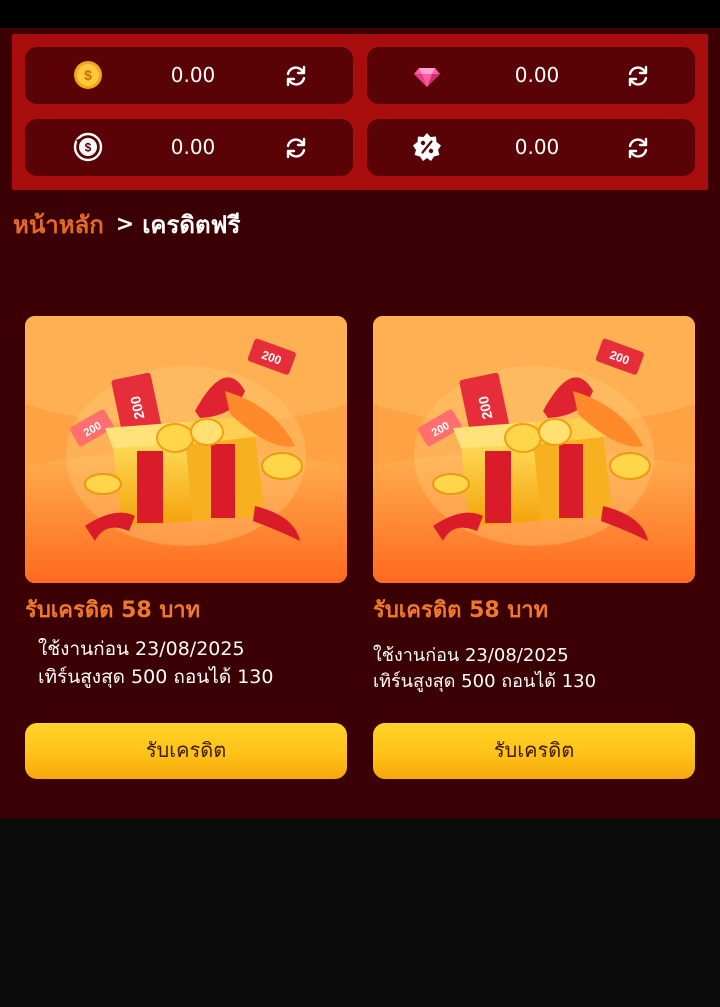 This screenshot has width=720, height=1007. What do you see at coordinates (58, 224) in the screenshot?
I see `breadcrumb-home-link: หน้าหลัก` at bounding box center [58, 224].